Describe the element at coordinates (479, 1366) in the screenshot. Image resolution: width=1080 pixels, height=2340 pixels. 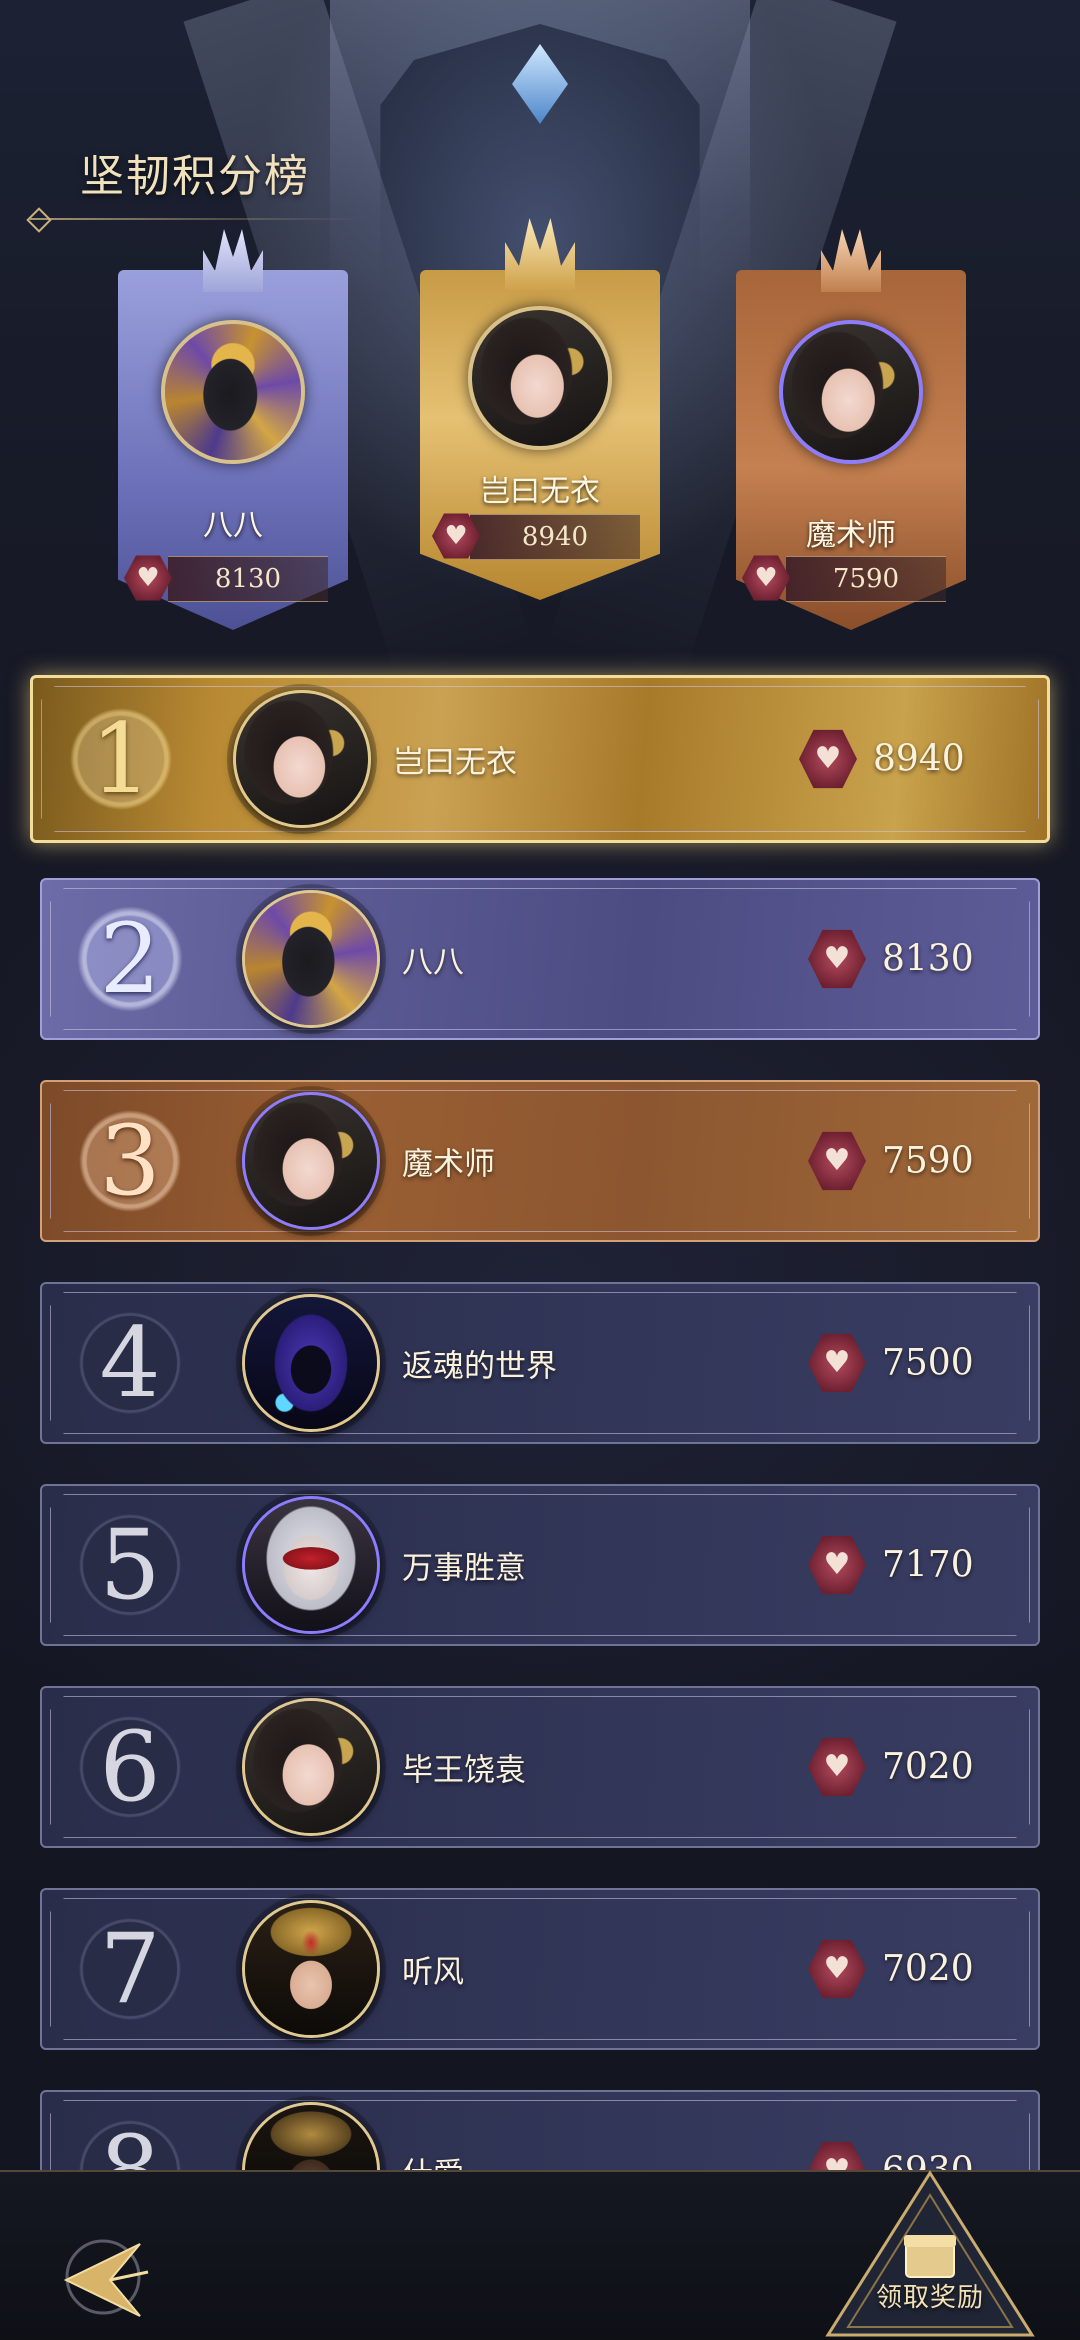
I see `player-name: 返魂的世界` at that location.